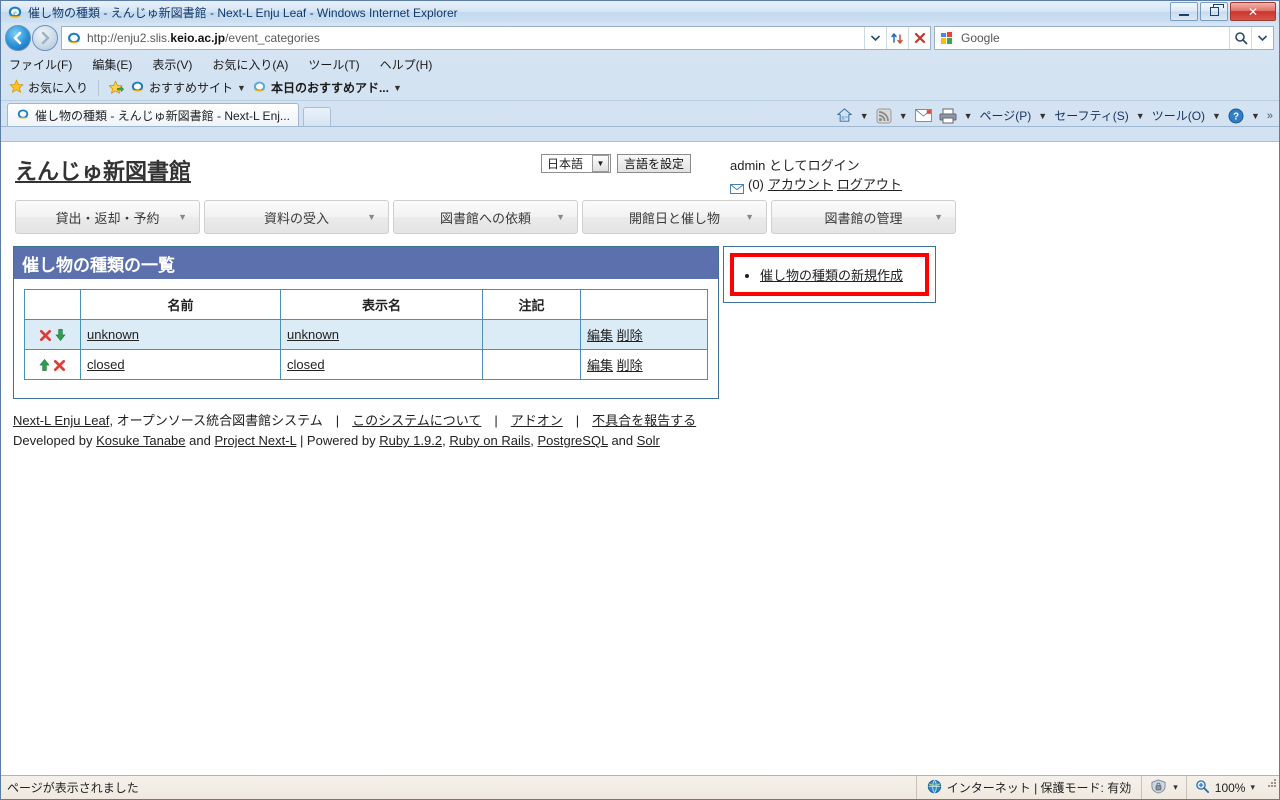  I want to click on home-icon, so click(844, 115).